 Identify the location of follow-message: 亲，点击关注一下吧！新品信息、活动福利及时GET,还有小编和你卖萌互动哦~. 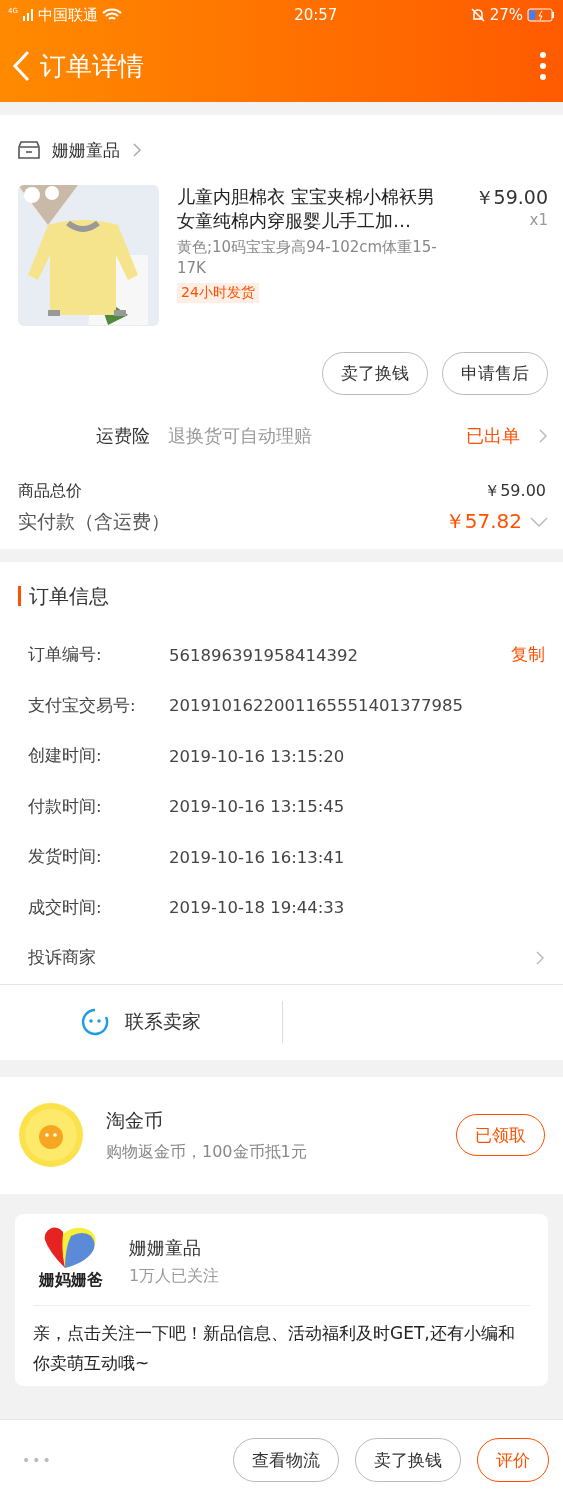
(274, 1348).